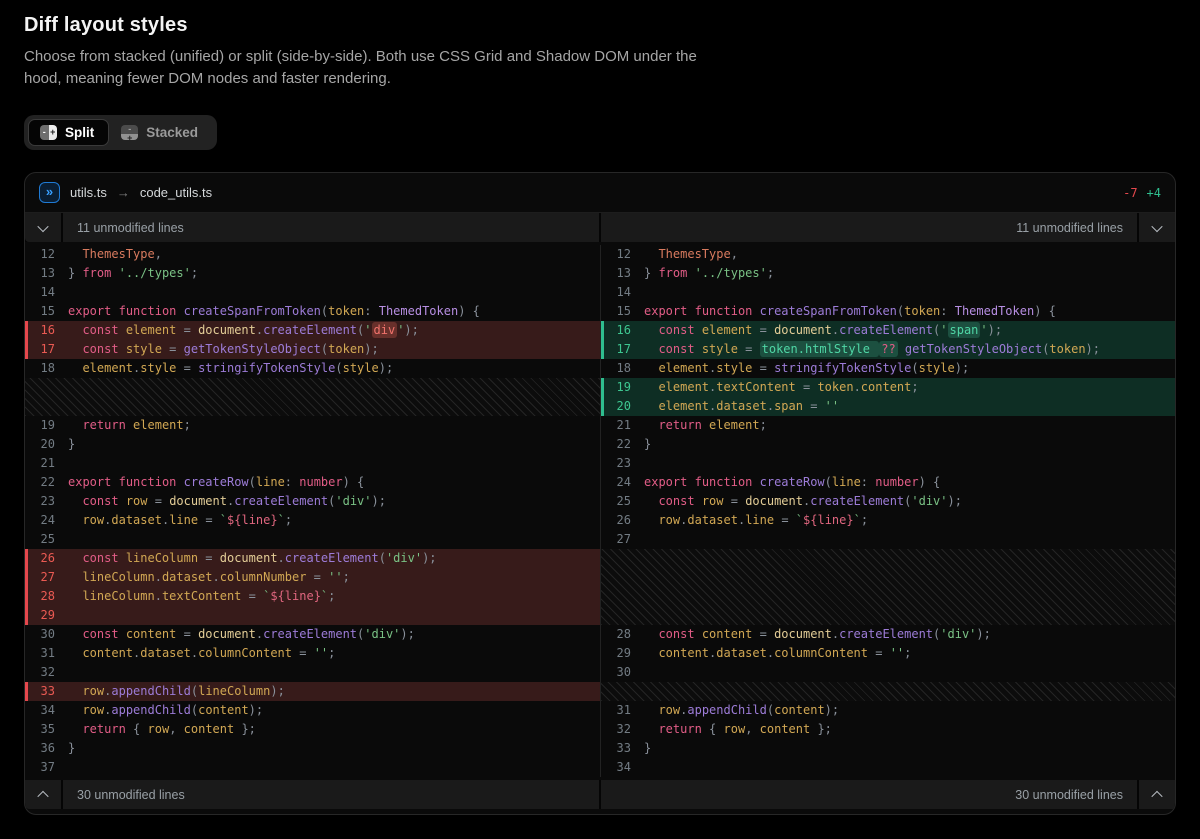 This screenshot has height=839, width=1200. Describe the element at coordinates (600, 227) in the screenshot. I see `top-collapse-row: 11 unmodified lines 11 unmodified lines` at that location.